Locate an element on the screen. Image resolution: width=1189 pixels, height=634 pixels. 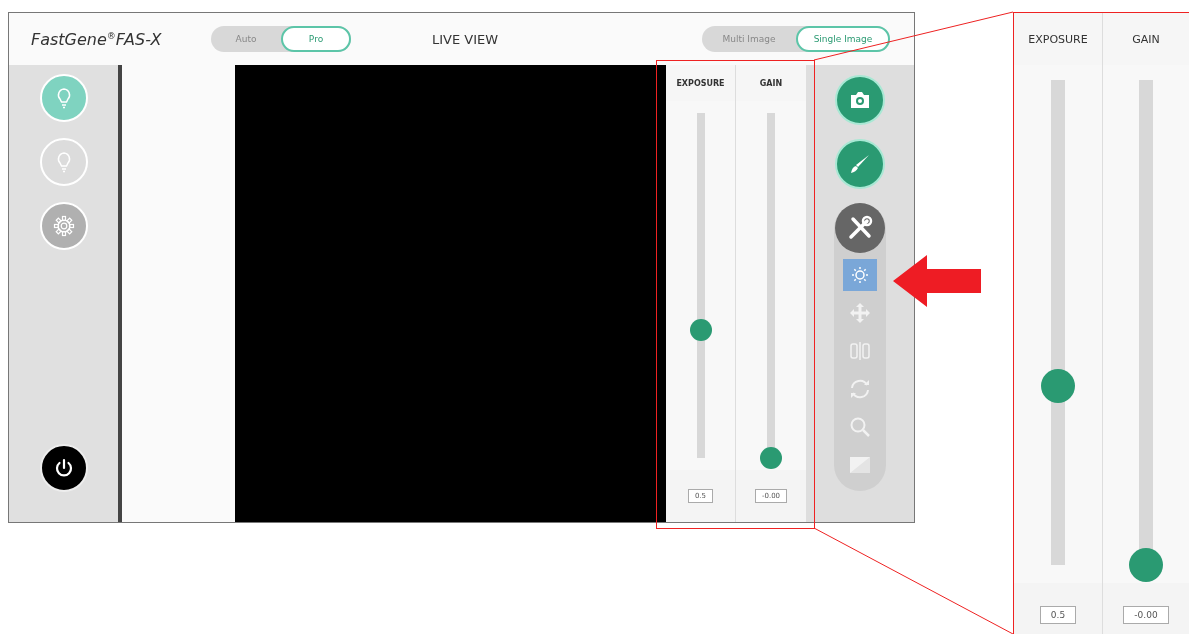
mode-toggle: Pro is located at coordinates (316, 39).